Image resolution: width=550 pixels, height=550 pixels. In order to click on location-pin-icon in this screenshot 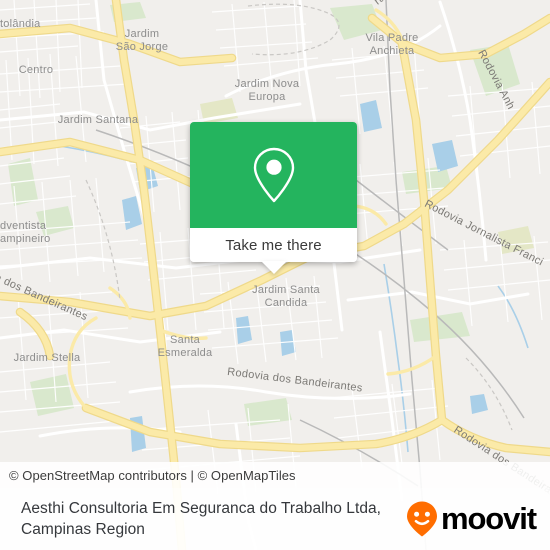, I will do `click(273, 175)`.